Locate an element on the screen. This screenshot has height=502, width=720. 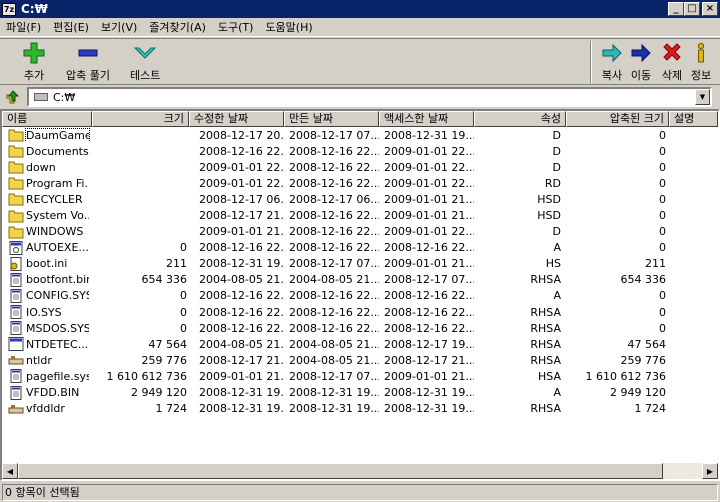
col-accessed: 액세스한 날짜 is located at coordinates (426, 119).